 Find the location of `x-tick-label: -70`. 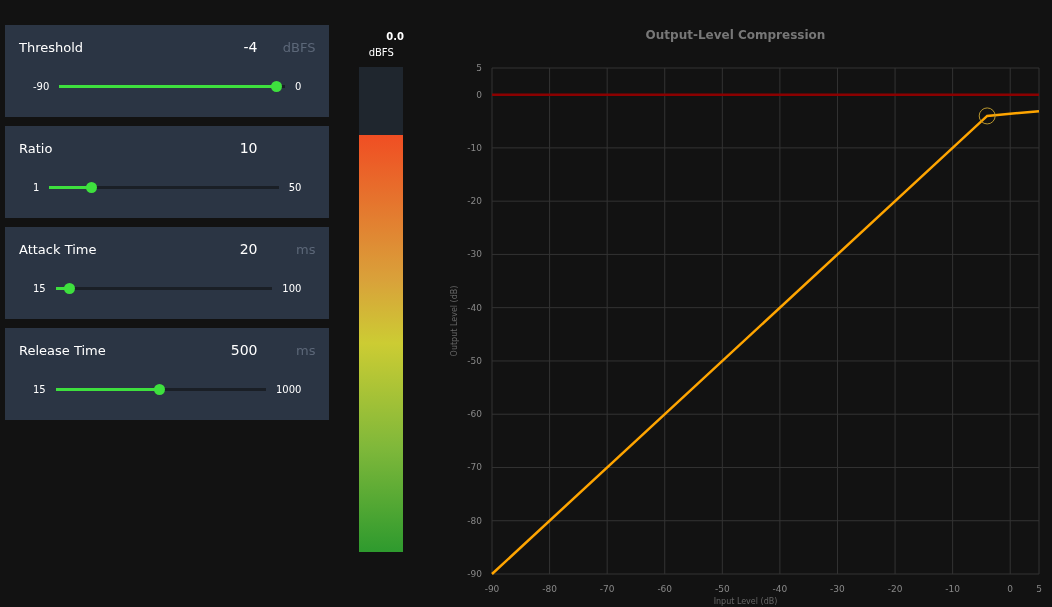

x-tick-label: -70 is located at coordinates (607, 589).